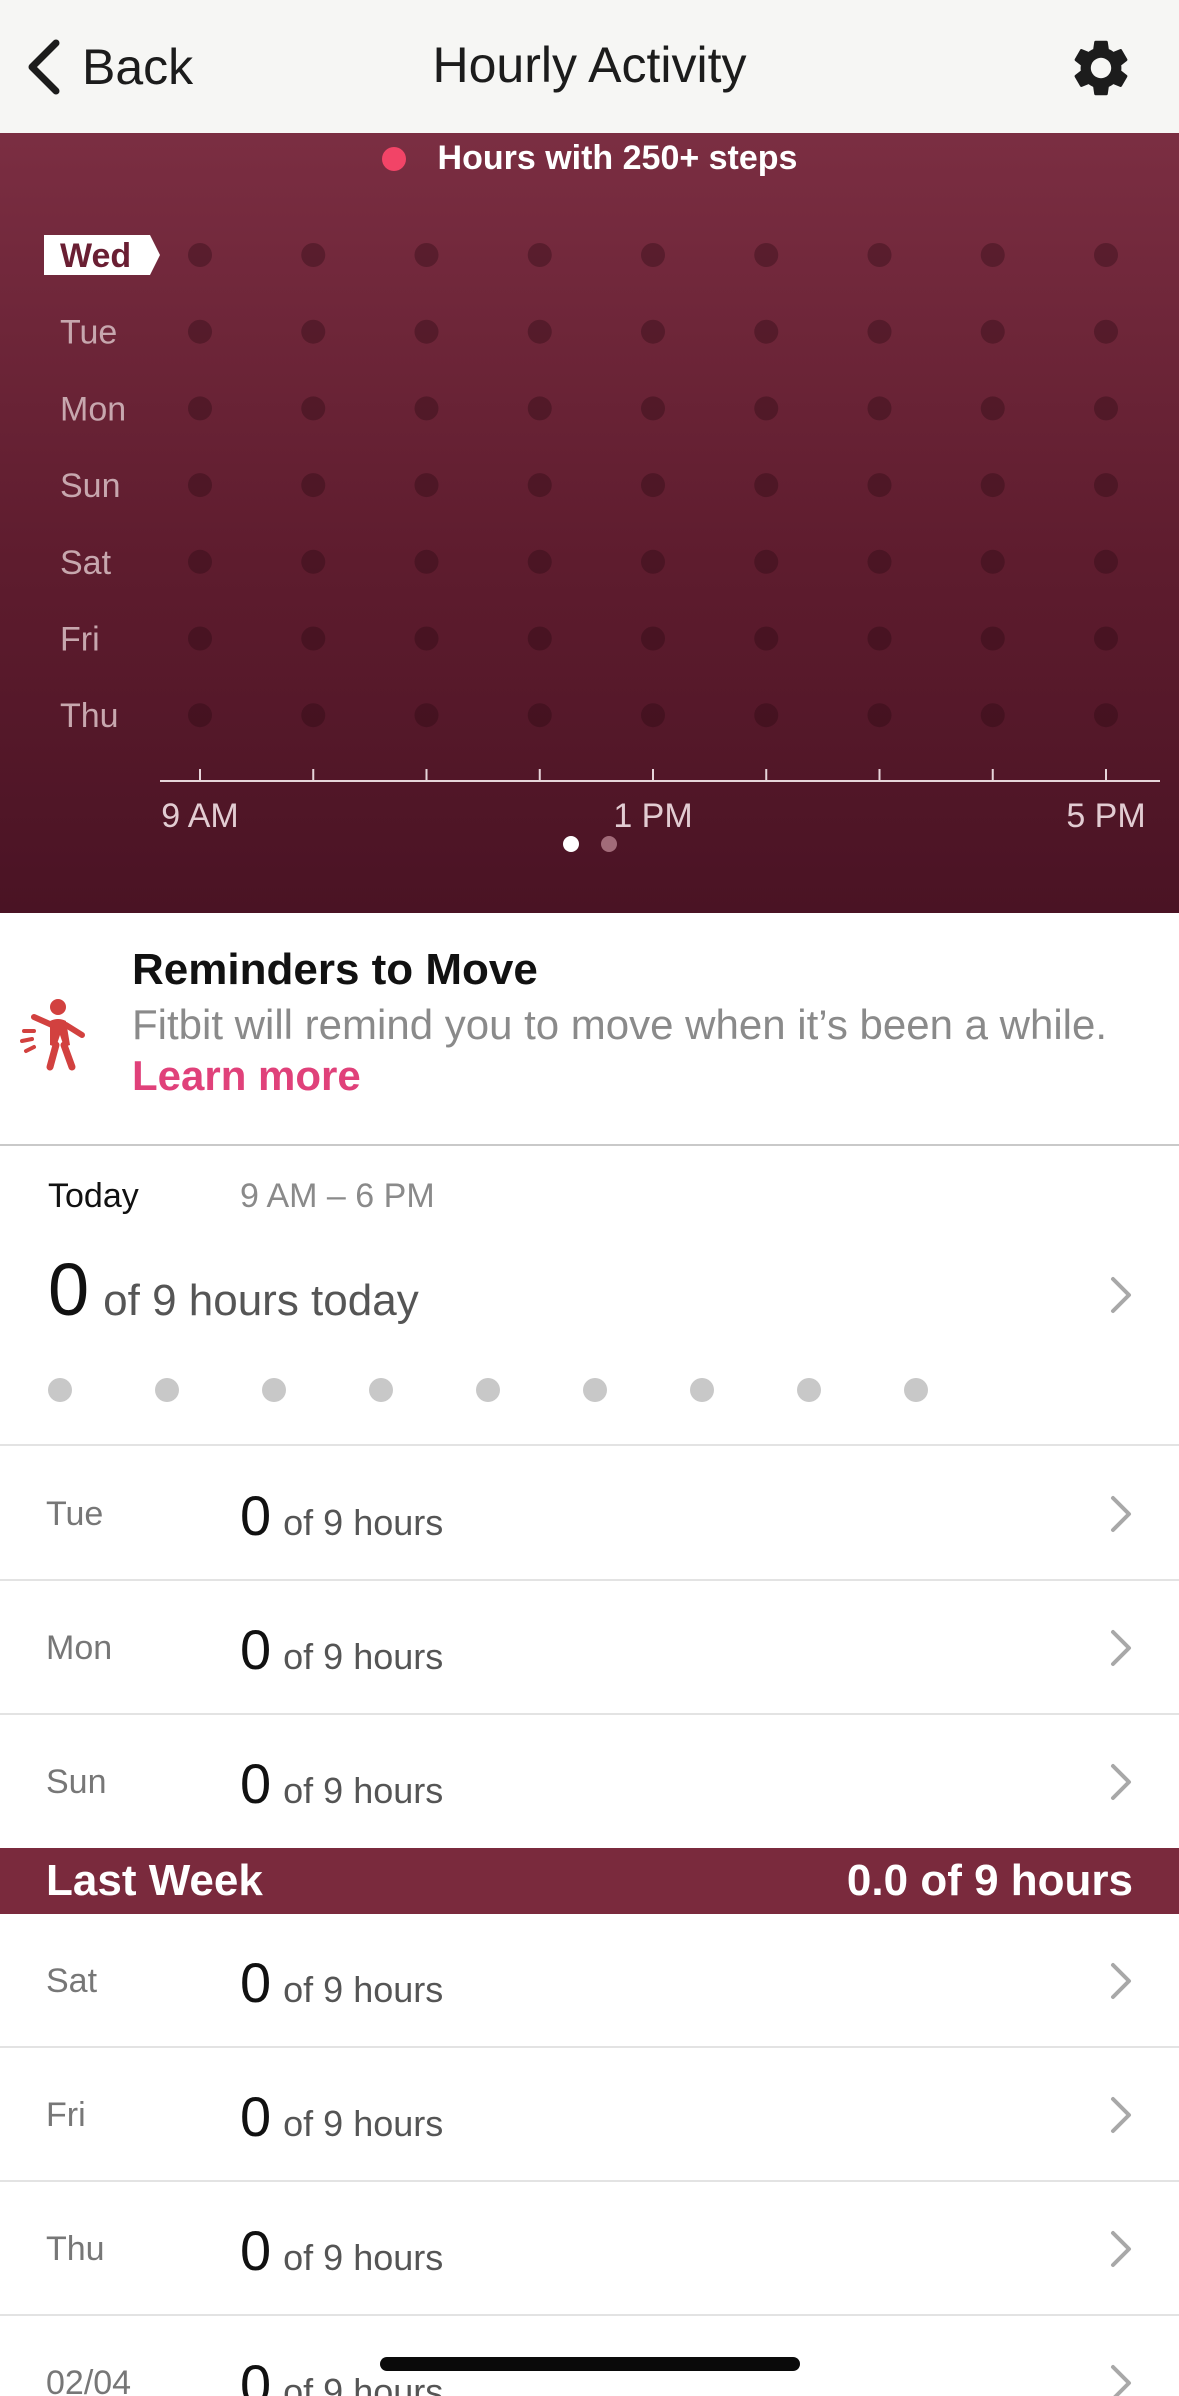 This screenshot has height=2396, width=1179. I want to click on today-summary: Today 9 AM – 6 PM 0 of 9 hours today, so click(589, 1296).